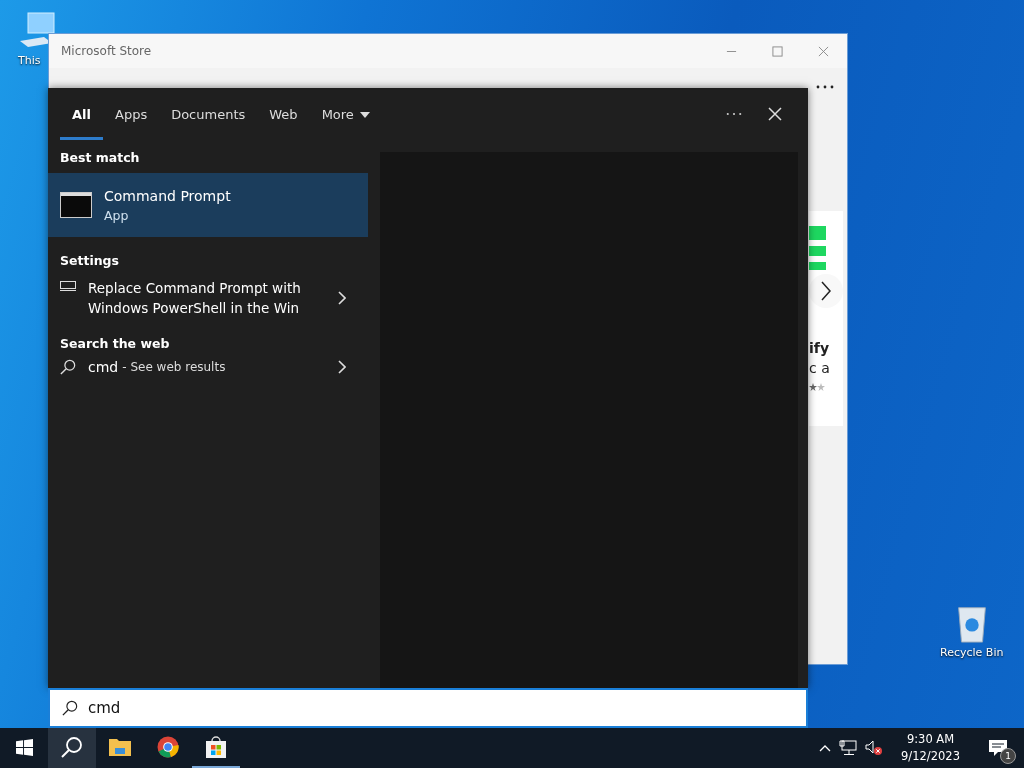 Image resolution: width=1024 pixels, height=768 pixels. I want to click on terminal-icon, so click(76, 205).